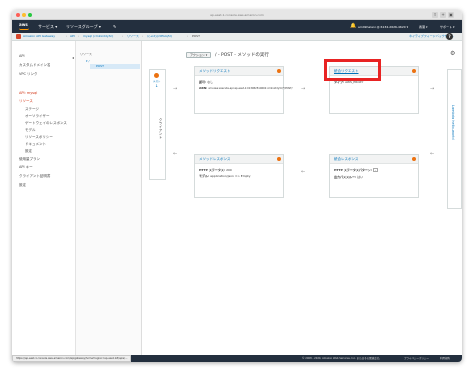 Image resolution: width=474 pixels, height=375 pixels. Describe the element at coordinates (199, 55) in the screenshot. I see `actions-button: アクション ▾` at that location.